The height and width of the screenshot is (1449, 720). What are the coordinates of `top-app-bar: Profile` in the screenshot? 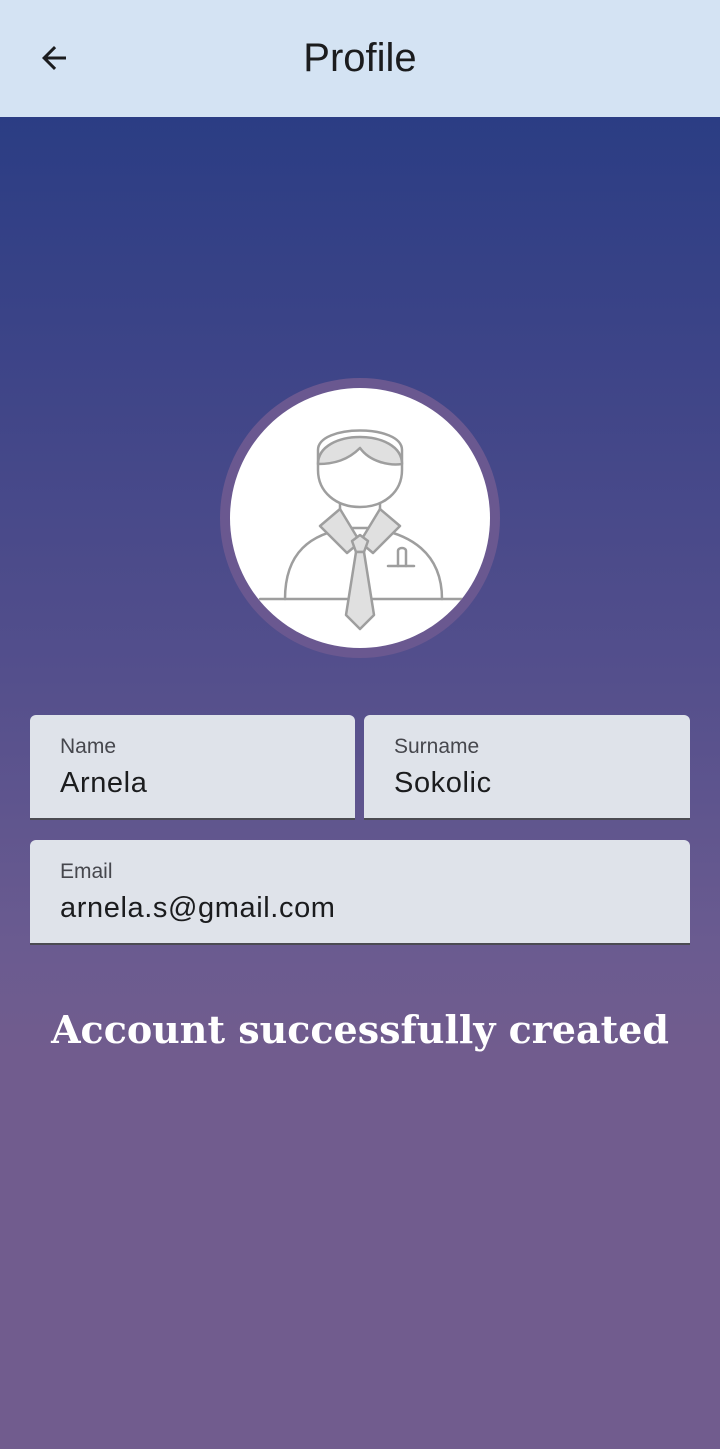 It's located at (360, 58).